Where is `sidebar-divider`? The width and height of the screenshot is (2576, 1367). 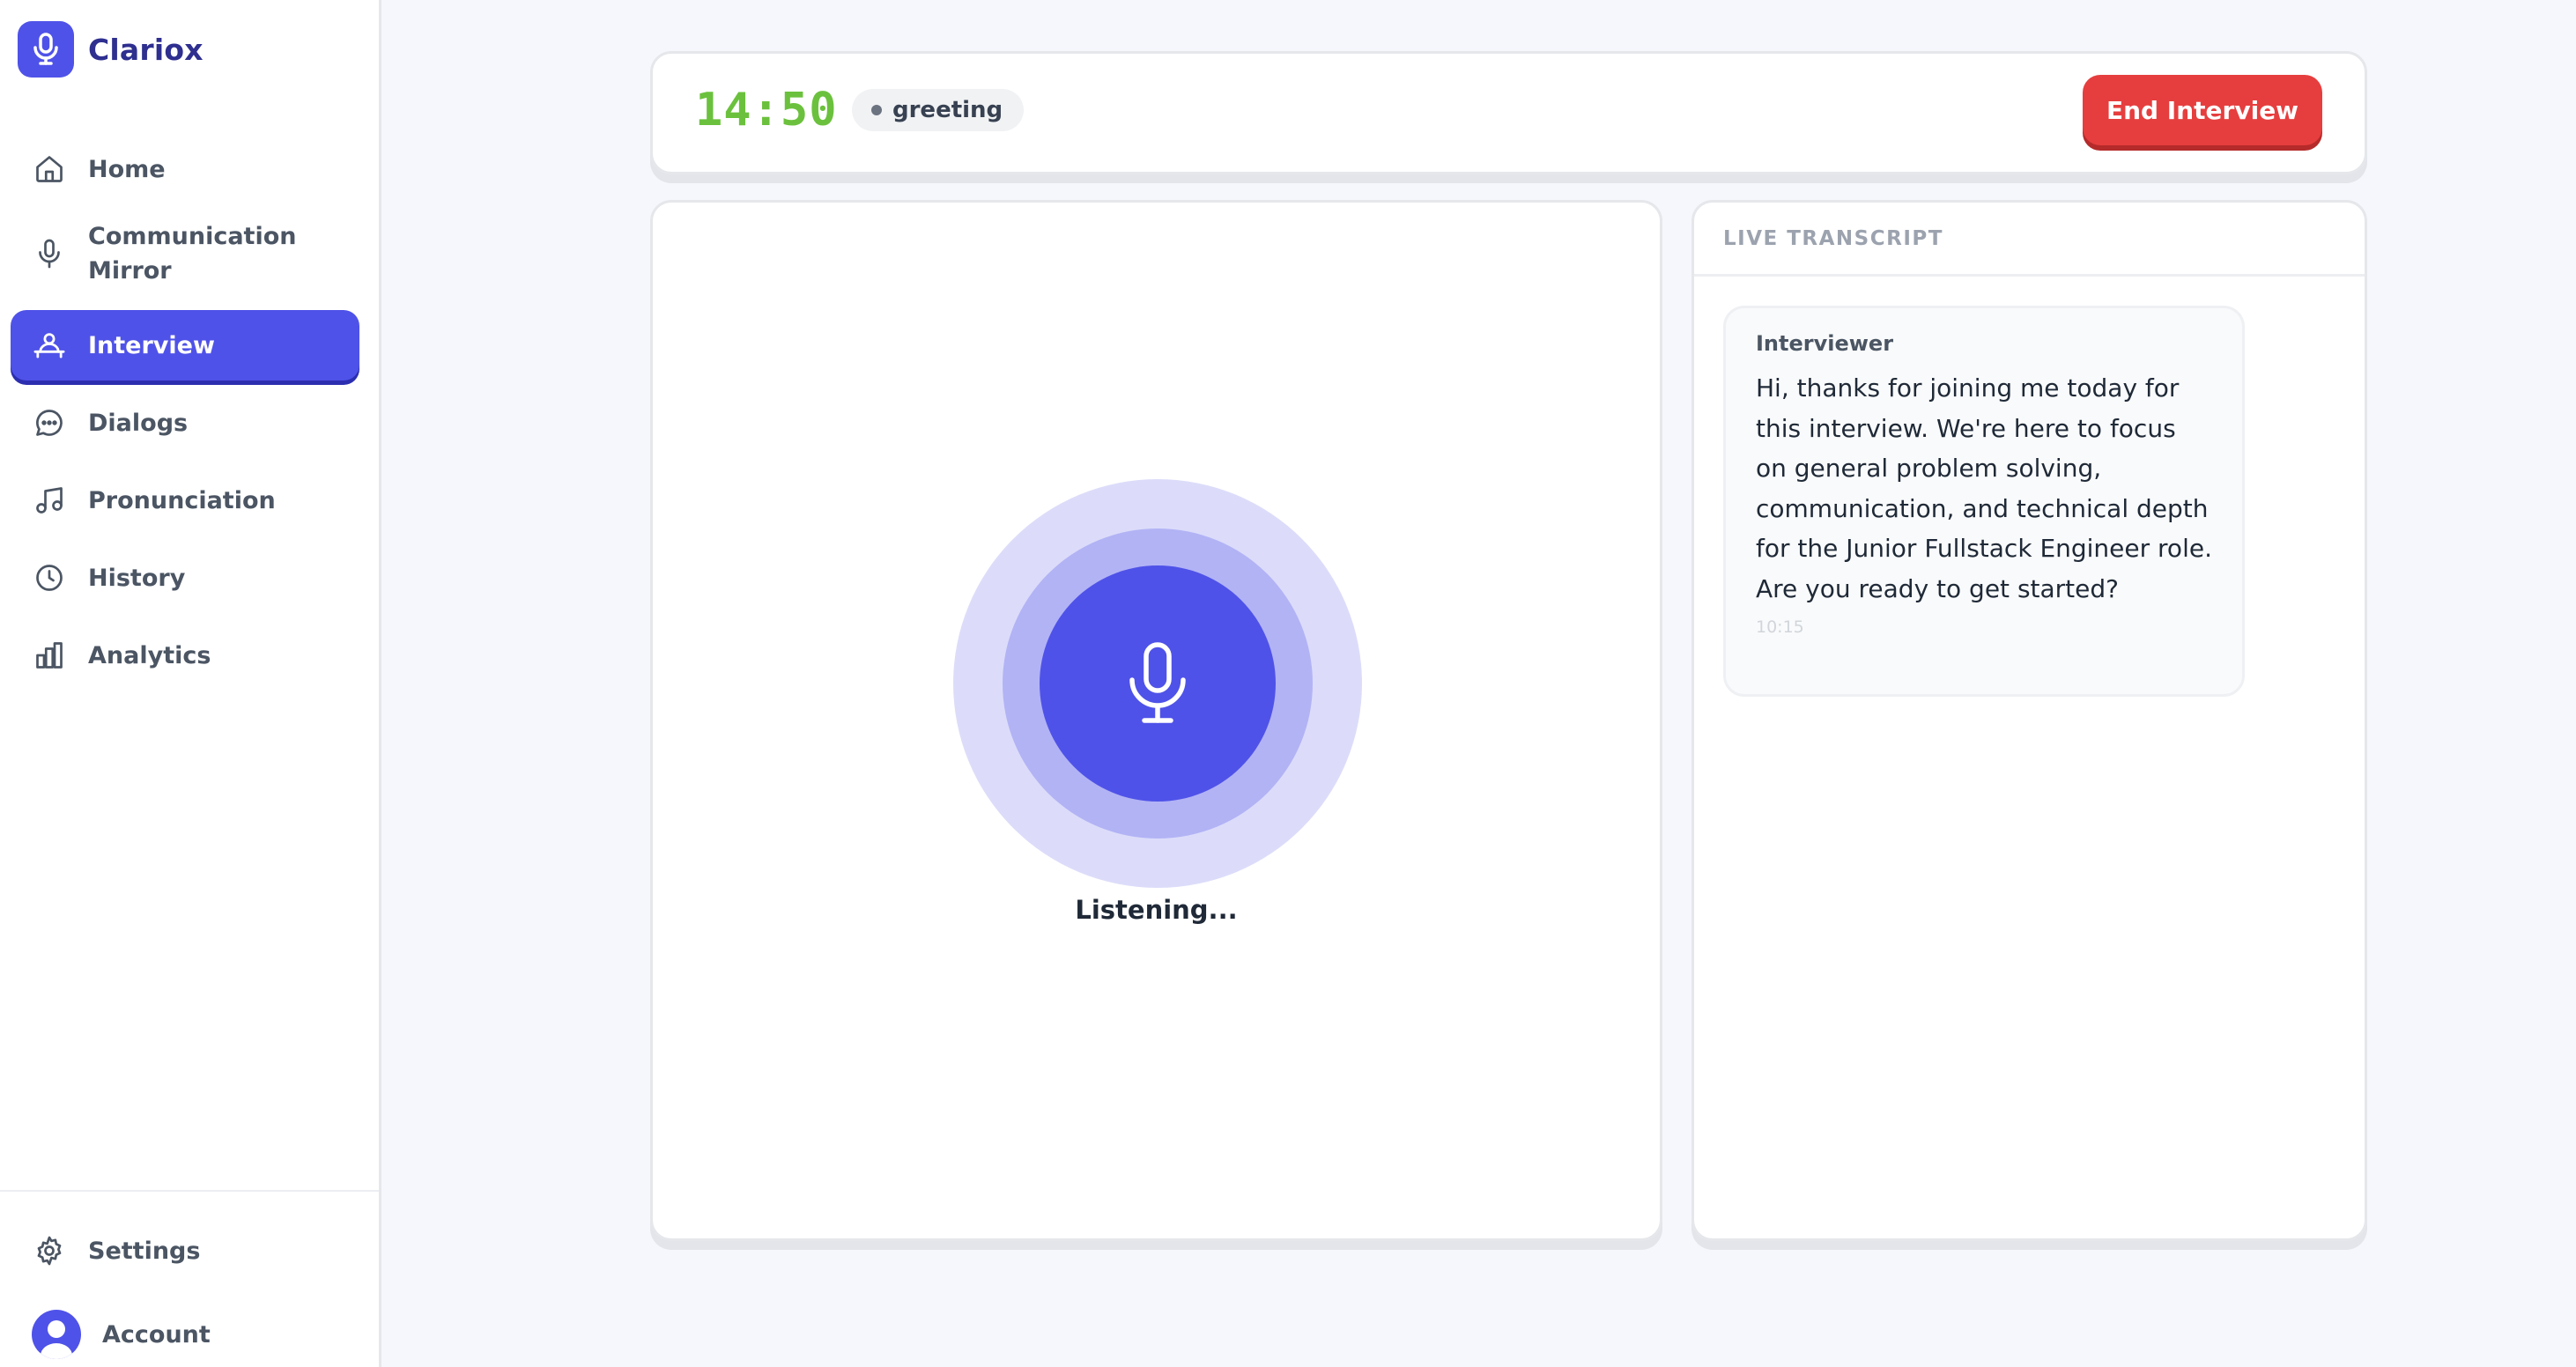 sidebar-divider is located at coordinates (190, 1191).